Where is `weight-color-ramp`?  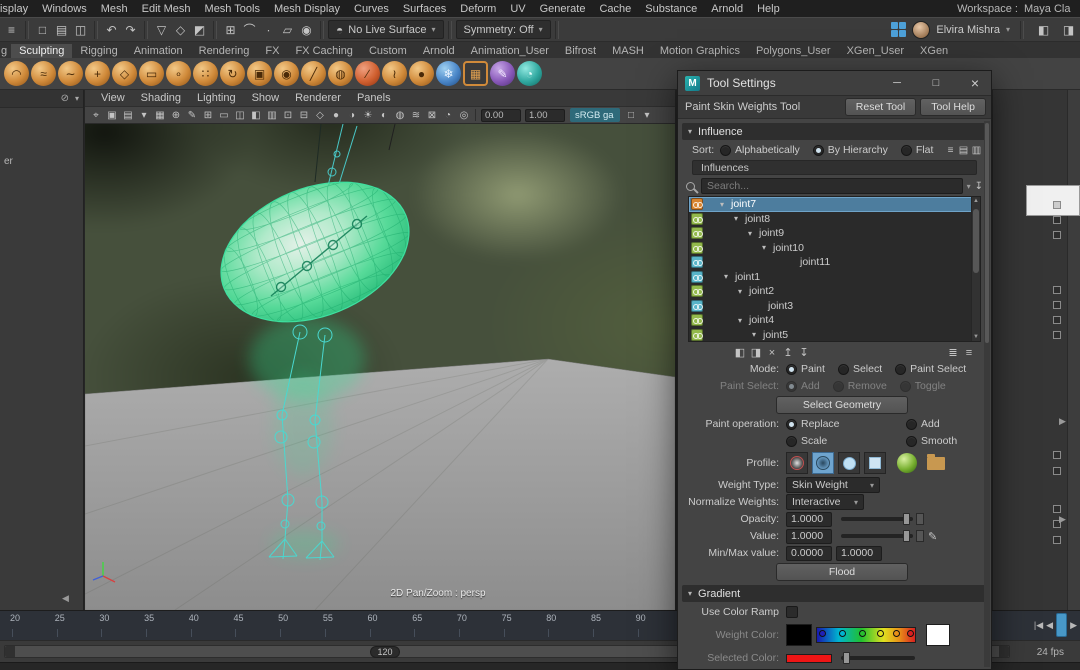 weight-color-ramp is located at coordinates (866, 635).